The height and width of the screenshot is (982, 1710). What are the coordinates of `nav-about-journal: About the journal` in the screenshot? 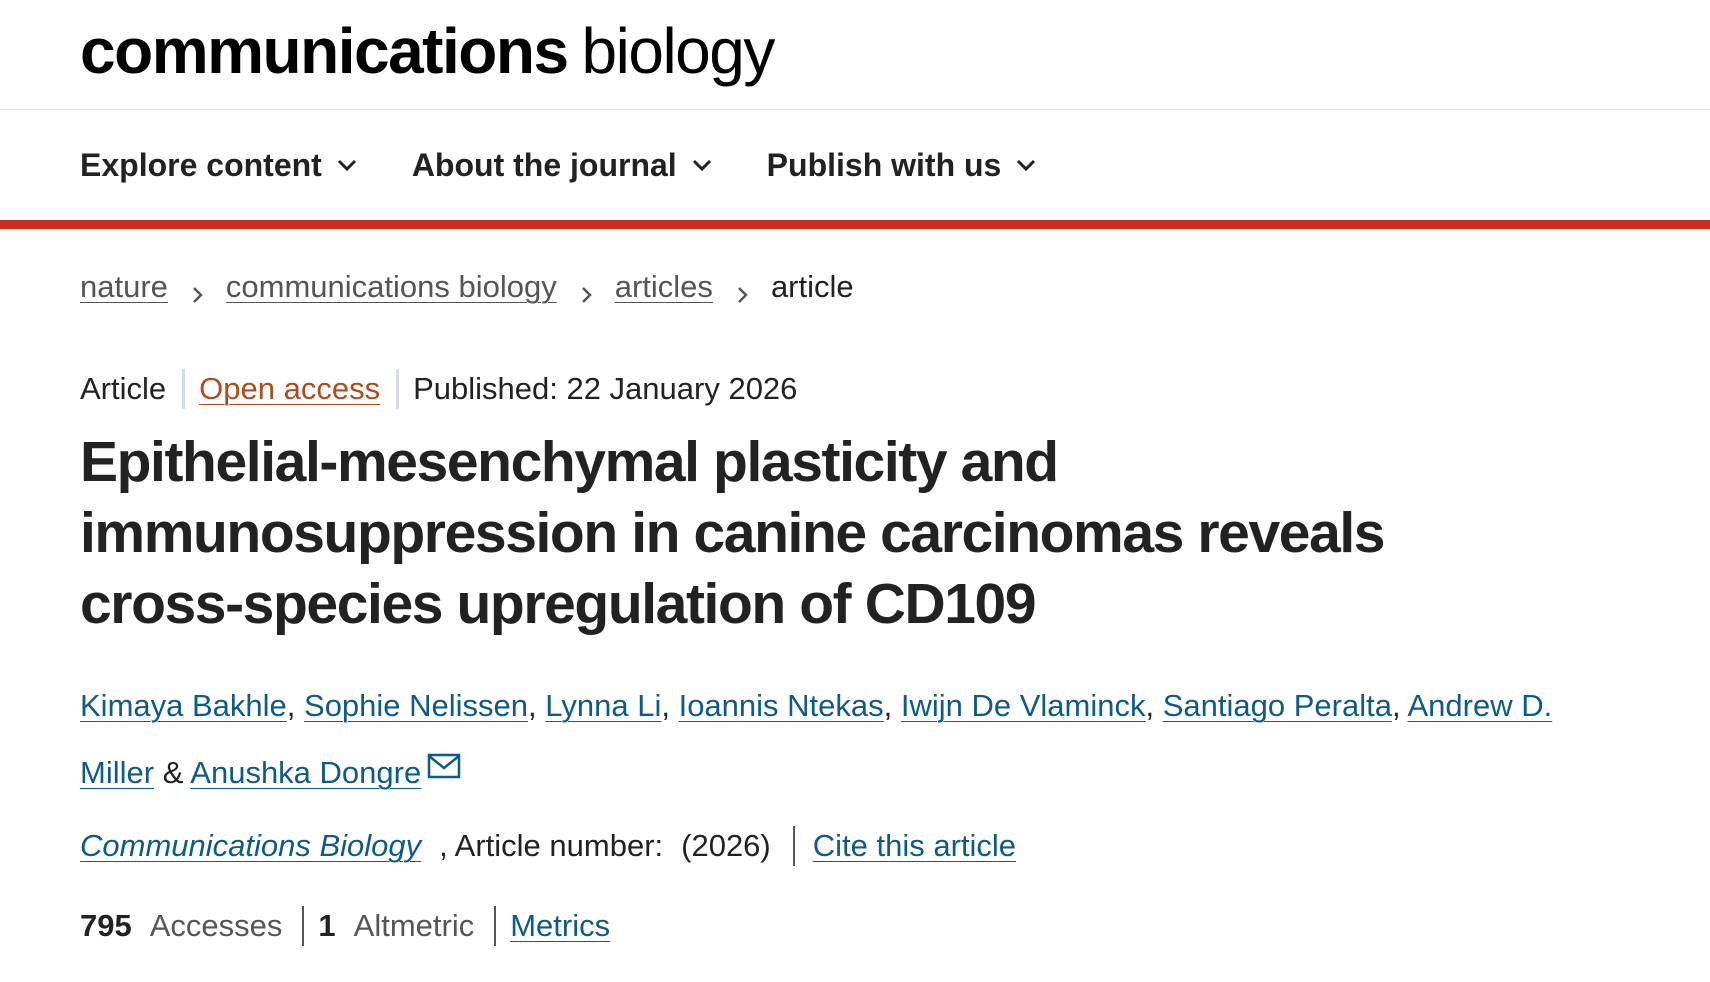 It's located at (562, 165).